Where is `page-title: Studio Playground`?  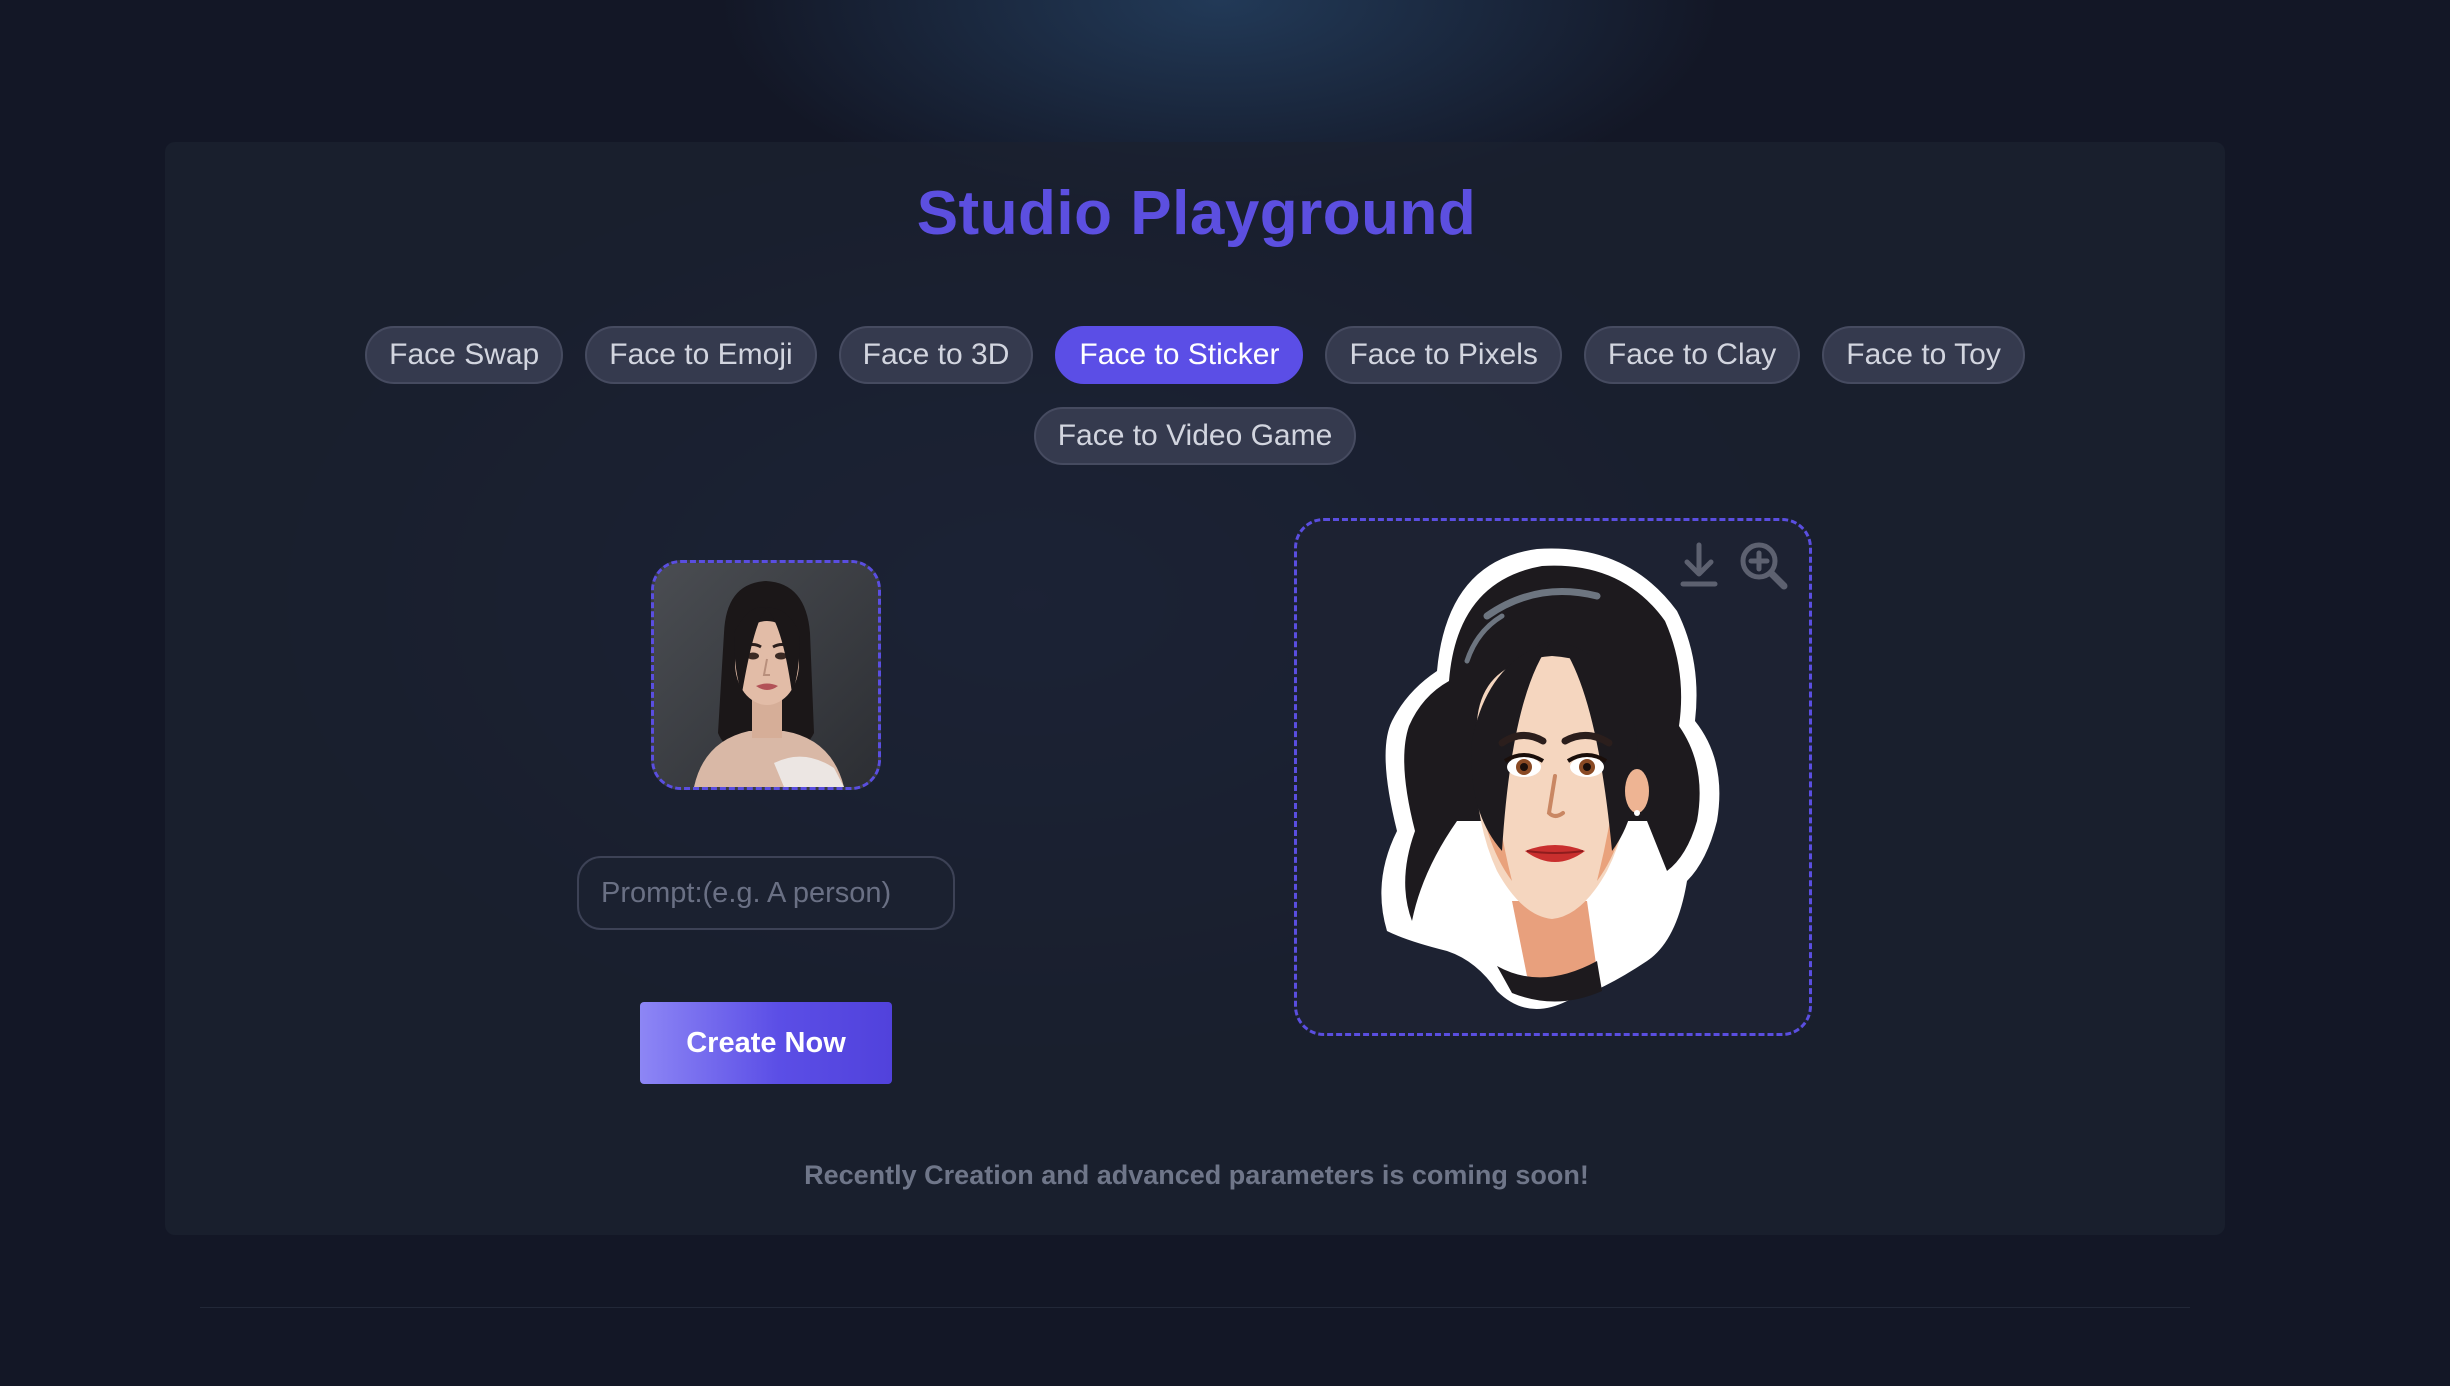 page-title: Studio Playground is located at coordinates (1196, 213).